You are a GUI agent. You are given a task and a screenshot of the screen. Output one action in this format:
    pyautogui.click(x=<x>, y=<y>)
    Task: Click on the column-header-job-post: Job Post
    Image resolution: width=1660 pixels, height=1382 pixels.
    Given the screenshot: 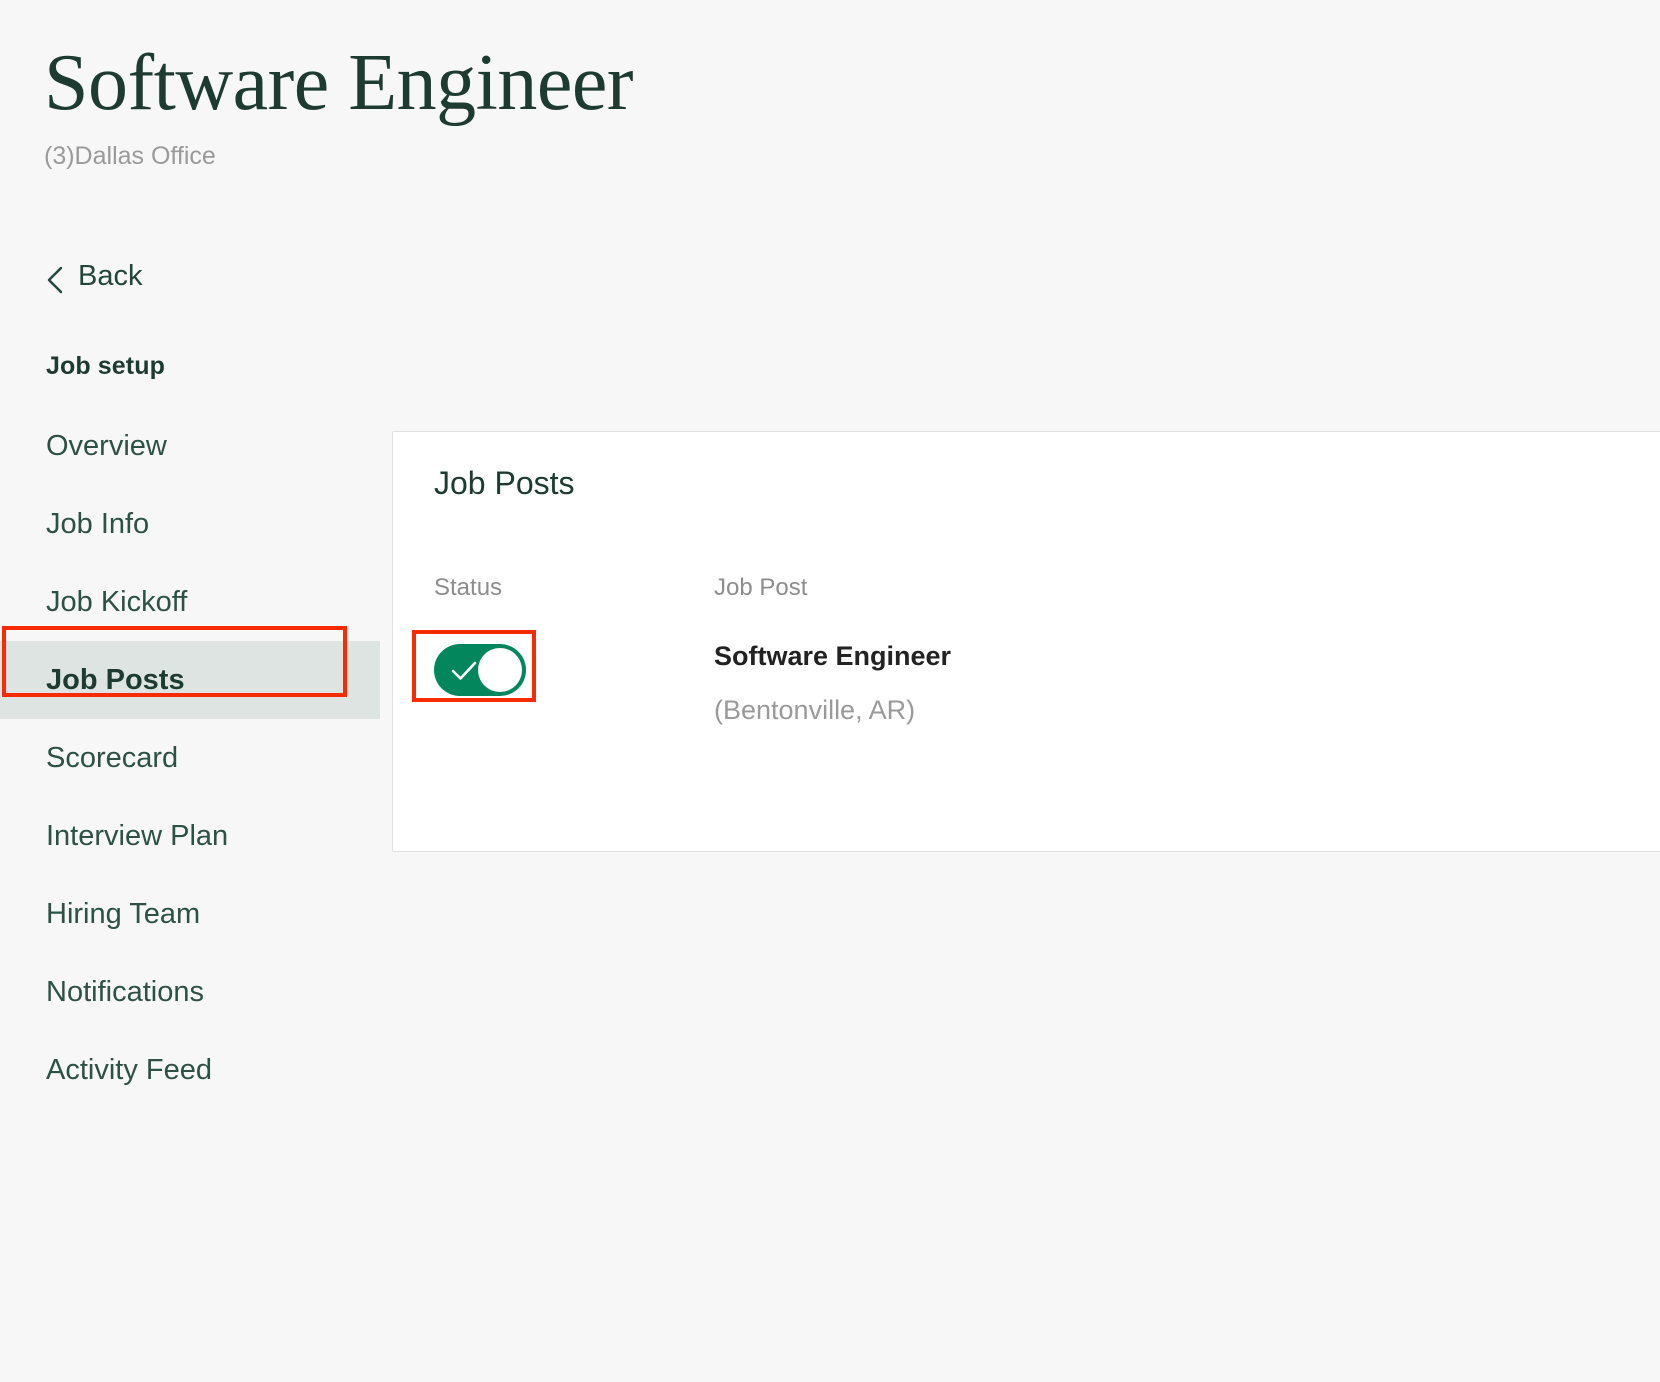 What is the action you would take?
    pyautogui.click(x=761, y=587)
    